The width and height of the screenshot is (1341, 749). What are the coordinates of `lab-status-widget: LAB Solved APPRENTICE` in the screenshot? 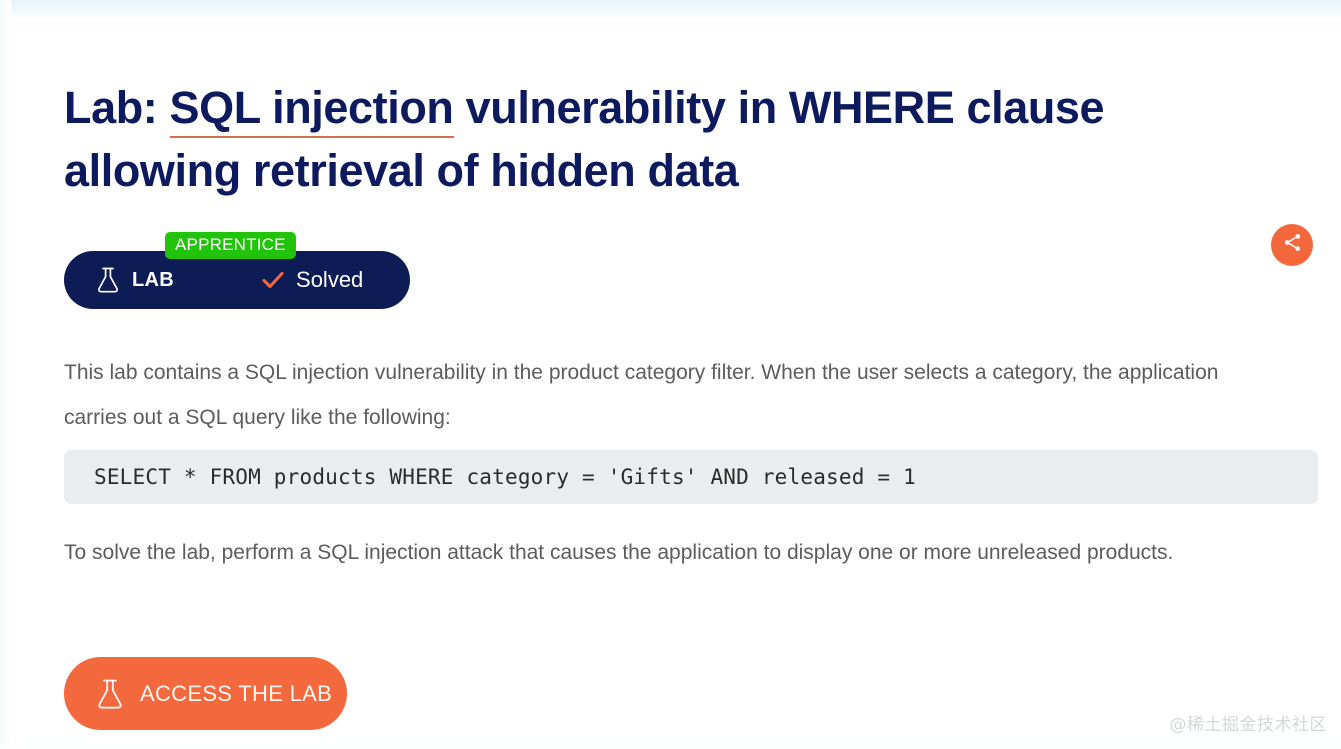 It's located at (237, 270).